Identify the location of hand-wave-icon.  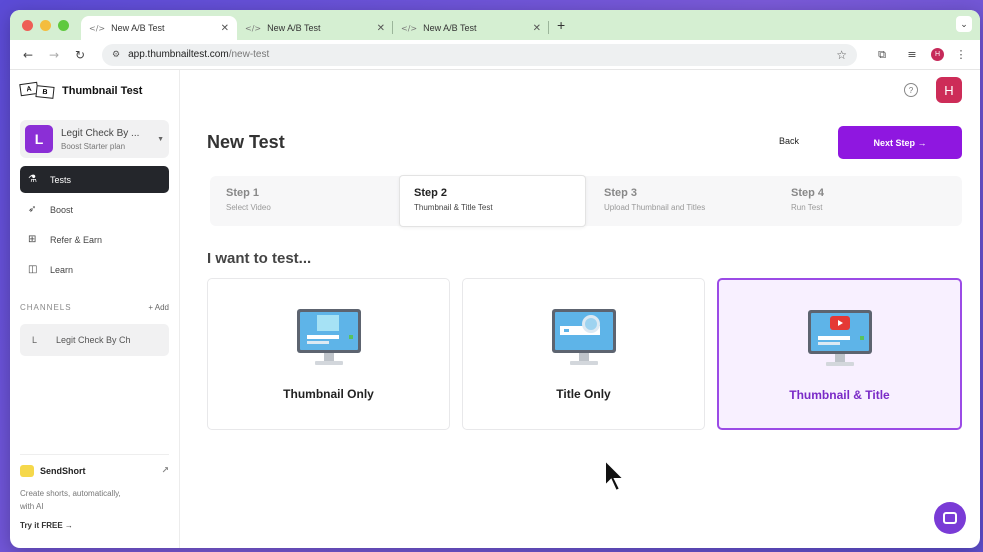
(27, 471).